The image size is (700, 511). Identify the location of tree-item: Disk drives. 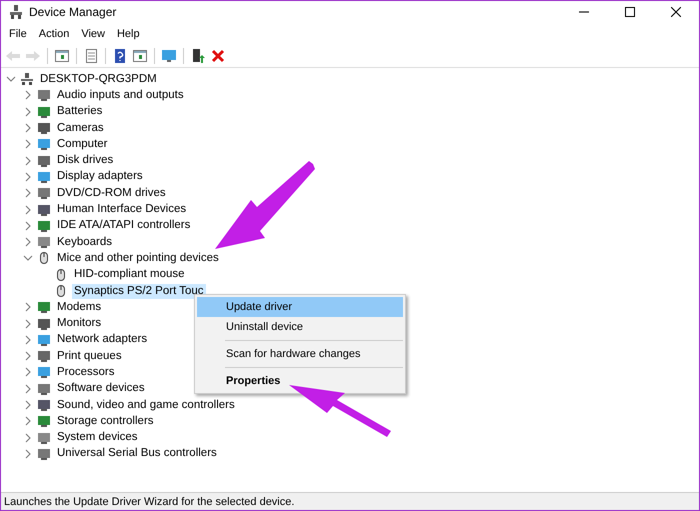
(85, 160).